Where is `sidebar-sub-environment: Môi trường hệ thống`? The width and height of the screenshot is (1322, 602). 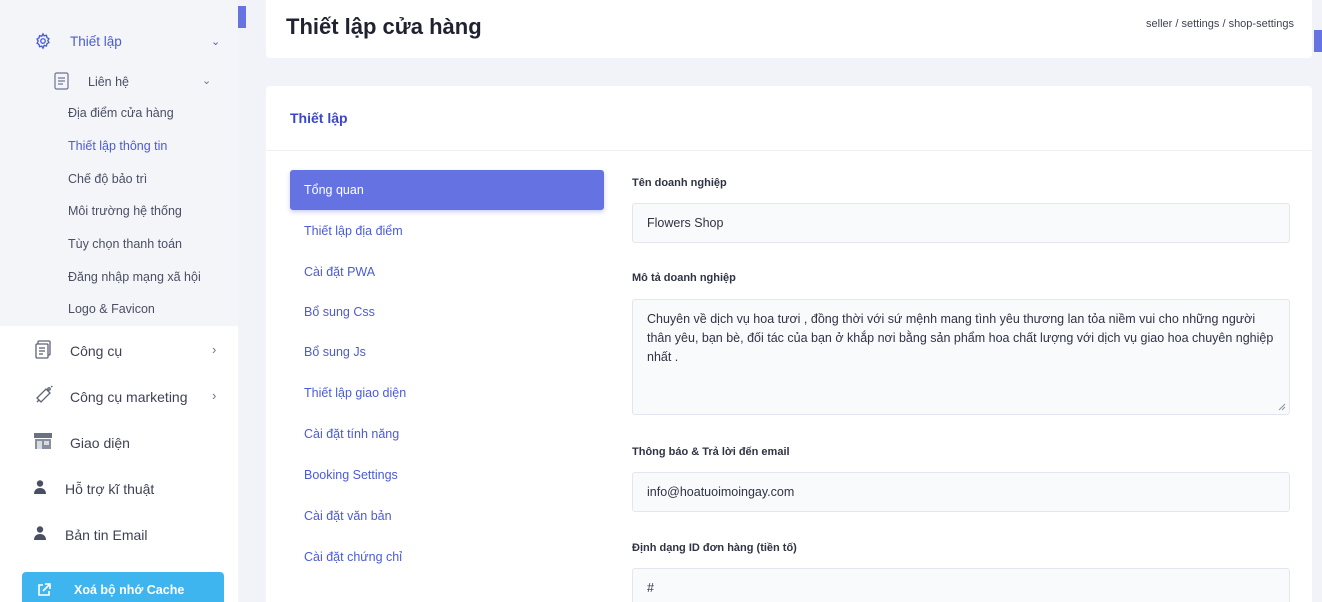 sidebar-sub-environment: Môi trường hệ thống is located at coordinates (125, 211).